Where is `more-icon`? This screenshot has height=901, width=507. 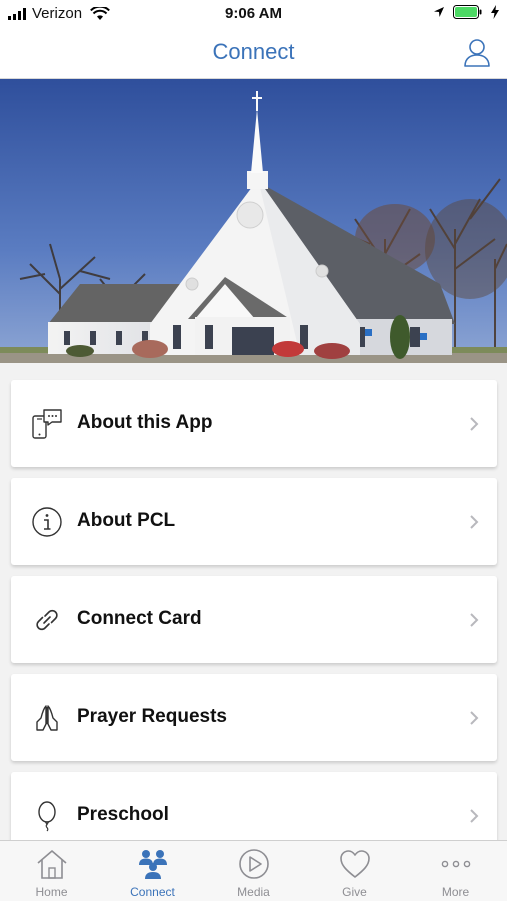 more-icon is located at coordinates (456, 864).